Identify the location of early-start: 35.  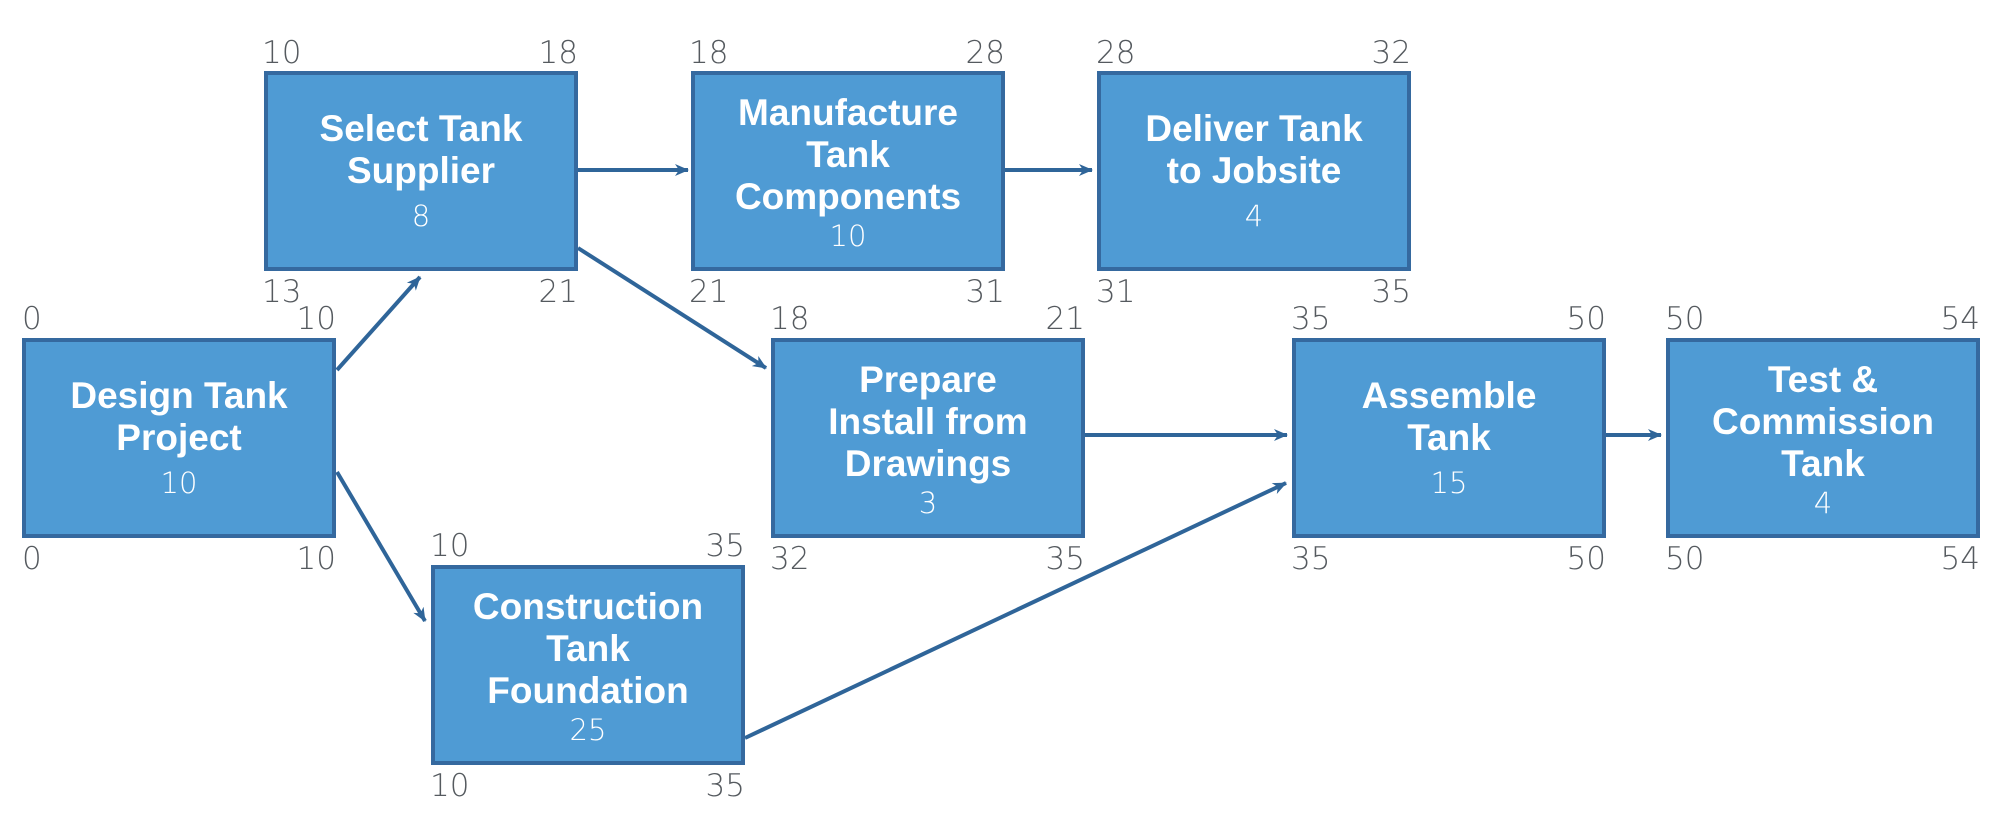
(1311, 319).